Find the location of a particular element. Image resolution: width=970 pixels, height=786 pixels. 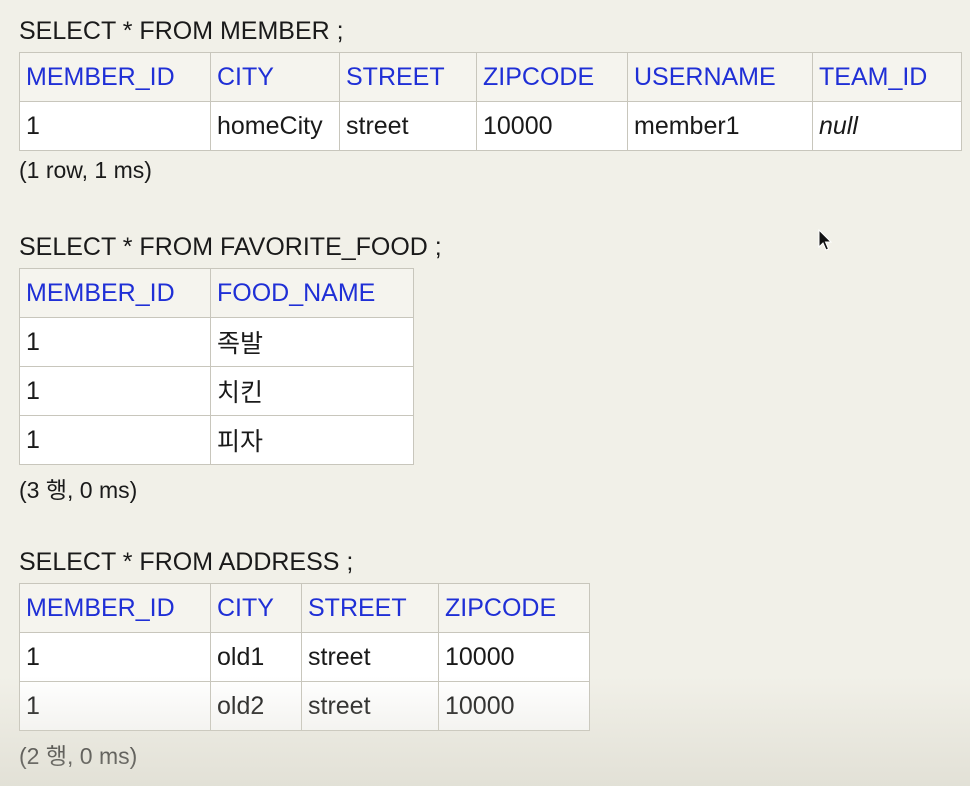

table-cell: homeCity is located at coordinates (275, 126).